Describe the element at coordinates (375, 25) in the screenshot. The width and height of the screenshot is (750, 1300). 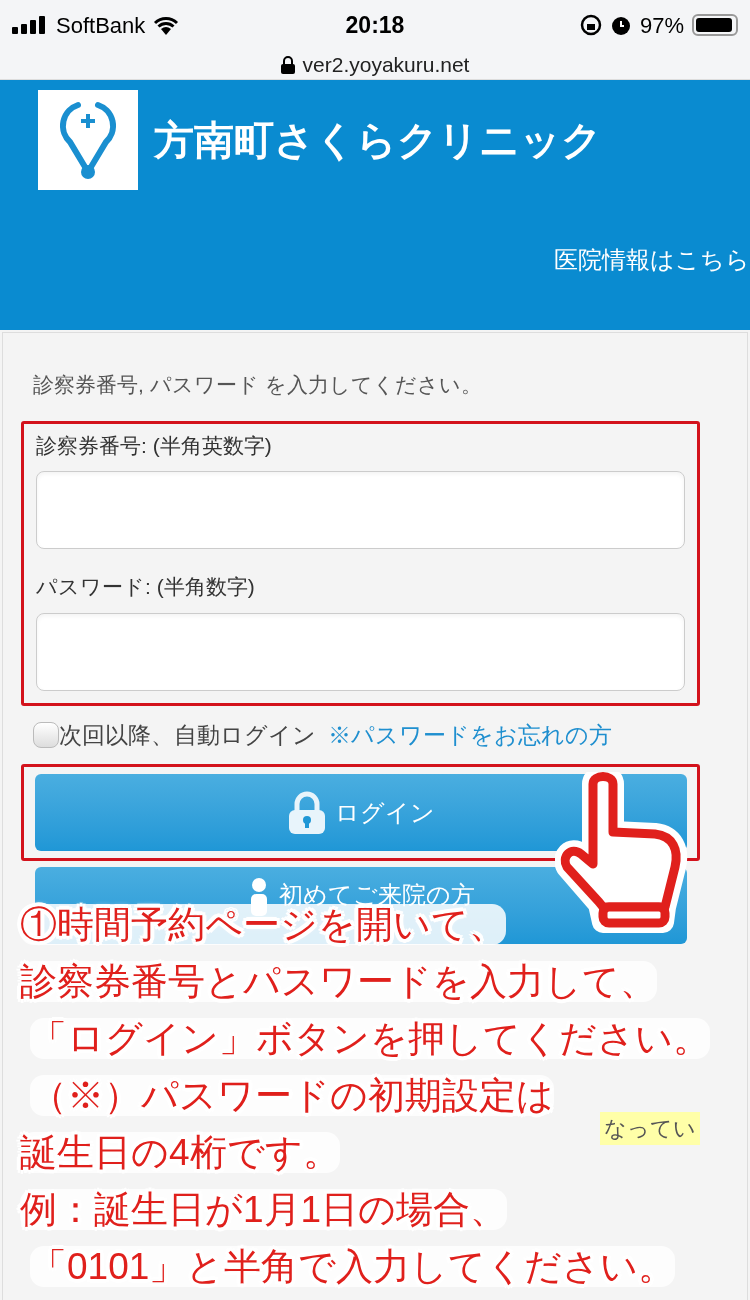
I see `clock-time: 20:18` at that location.